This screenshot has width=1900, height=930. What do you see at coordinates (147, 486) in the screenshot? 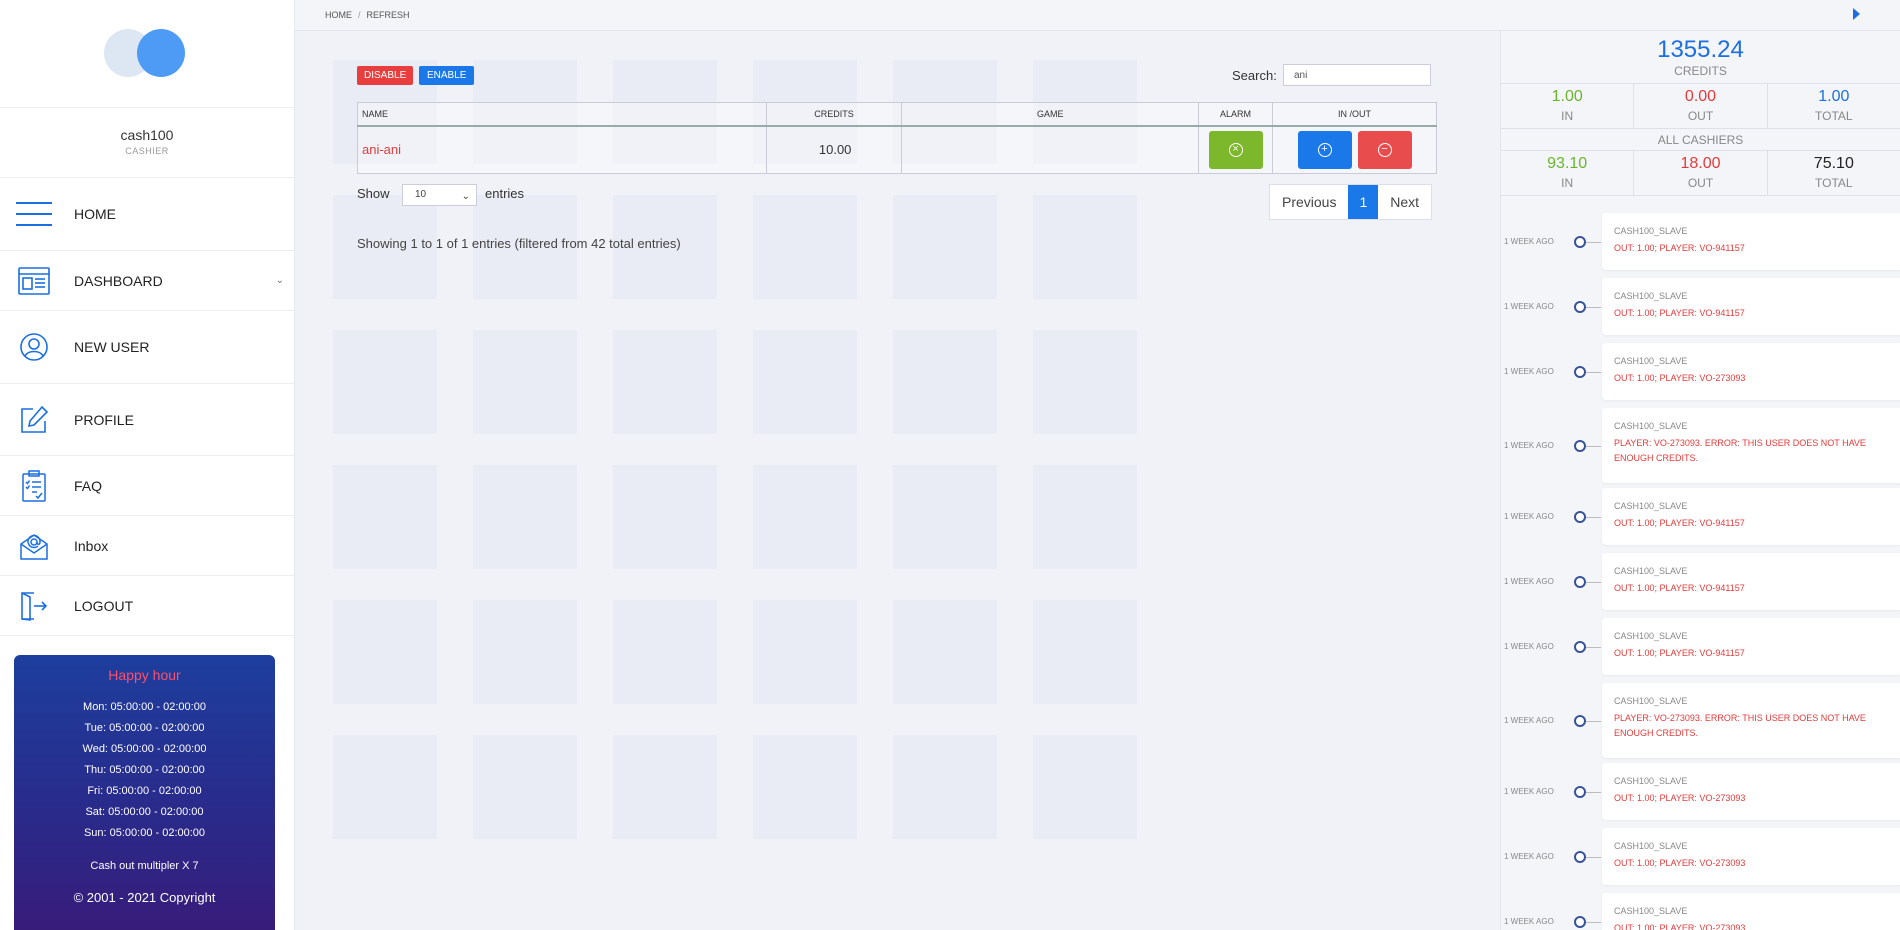
I see `nav-faq: FAQ` at bounding box center [147, 486].